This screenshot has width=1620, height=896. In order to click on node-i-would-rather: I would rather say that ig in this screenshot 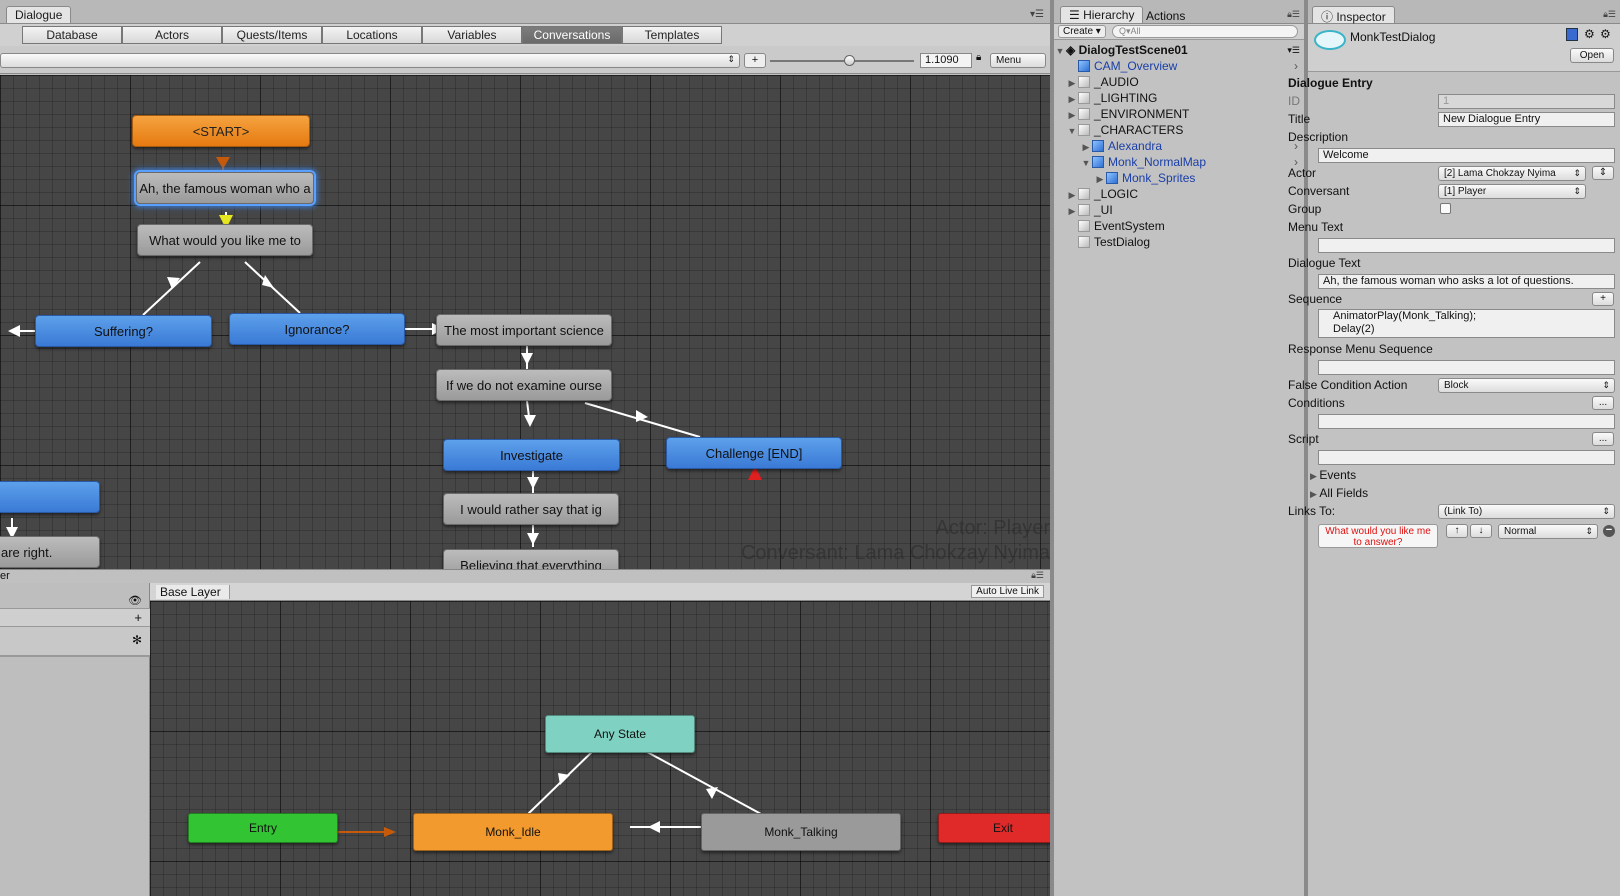, I will do `click(531, 509)`.